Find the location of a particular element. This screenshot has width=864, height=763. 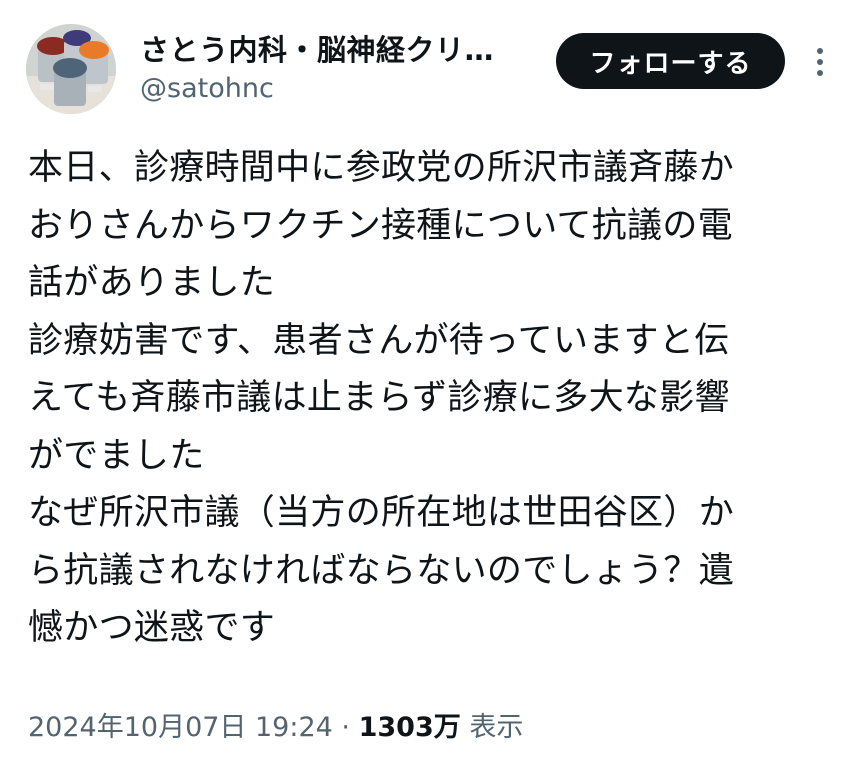

tweet-text-line: 話がありました is located at coordinates (152, 283).